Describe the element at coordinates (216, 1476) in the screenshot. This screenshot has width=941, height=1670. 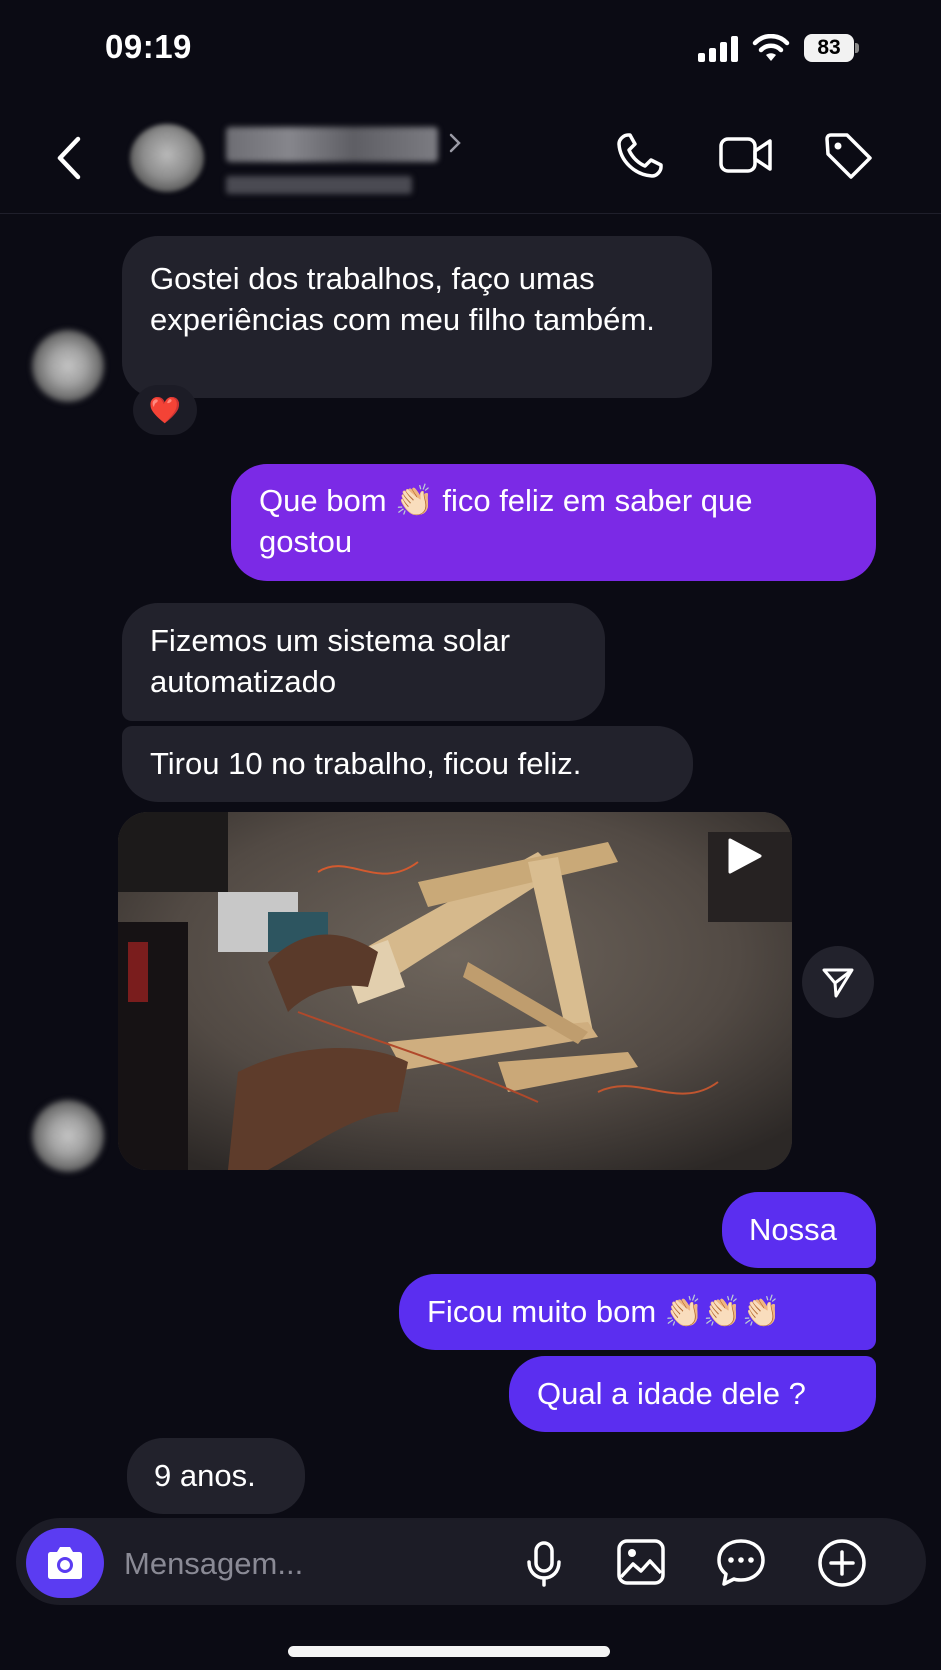
I see `message-bubble-incoming: 9 anos.` at that location.